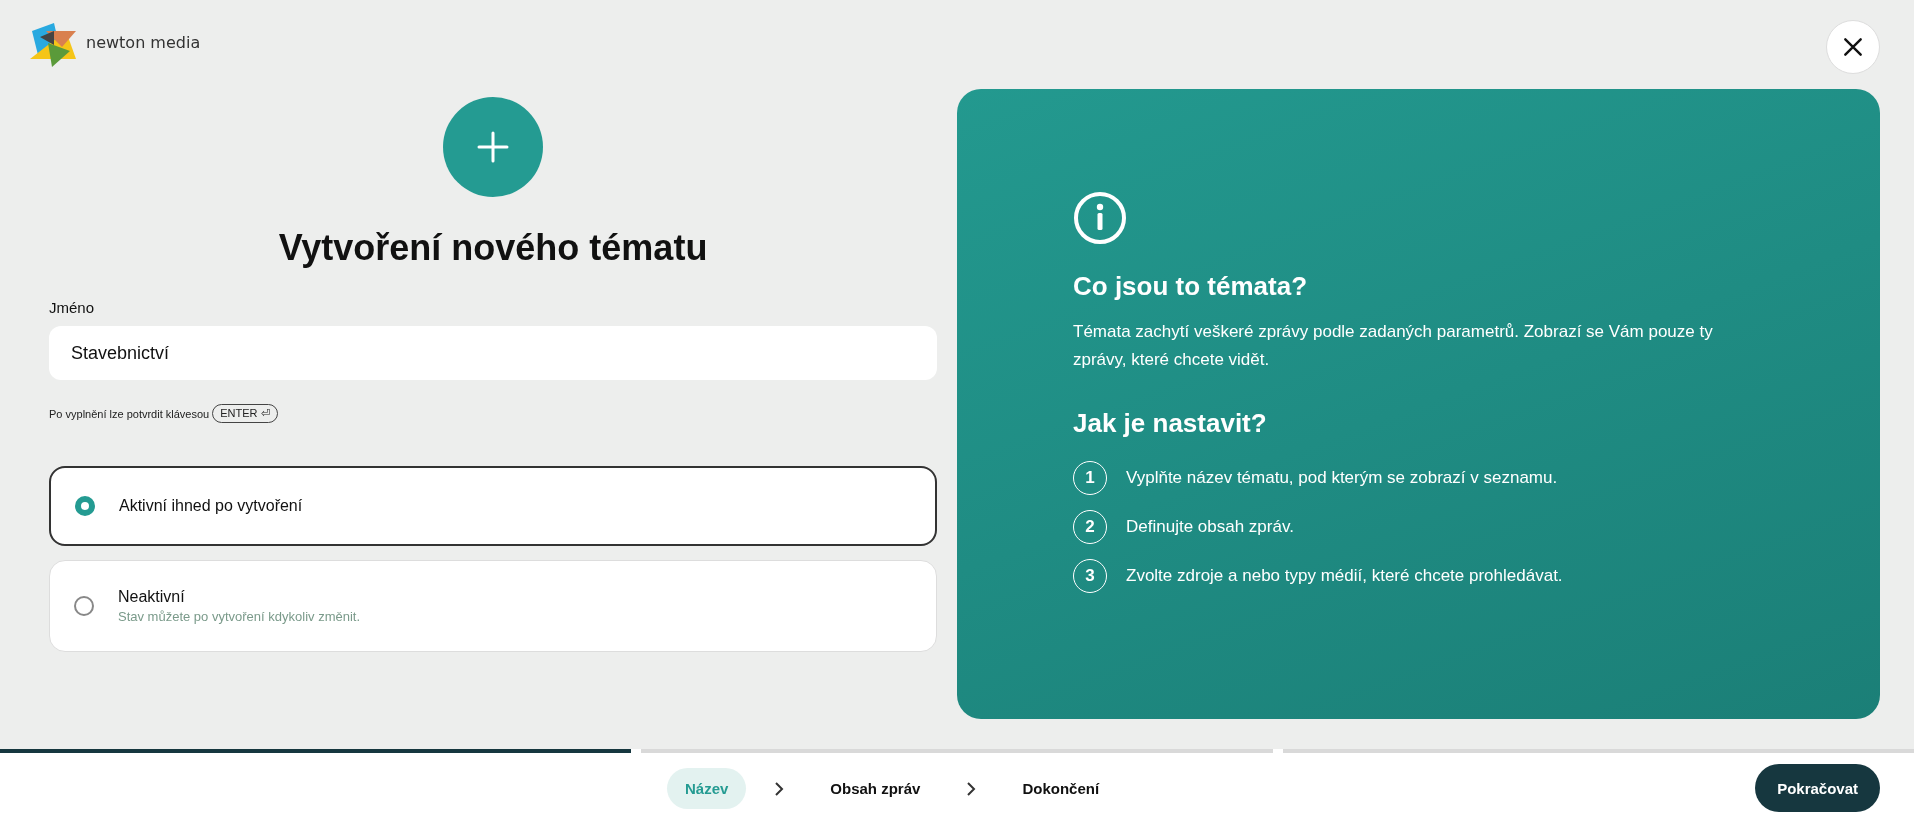 This screenshot has height=823, width=1914. What do you see at coordinates (1210, 527) in the screenshot?
I see `step-text: Definujte obsah zpráv.` at bounding box center [1210, 527].